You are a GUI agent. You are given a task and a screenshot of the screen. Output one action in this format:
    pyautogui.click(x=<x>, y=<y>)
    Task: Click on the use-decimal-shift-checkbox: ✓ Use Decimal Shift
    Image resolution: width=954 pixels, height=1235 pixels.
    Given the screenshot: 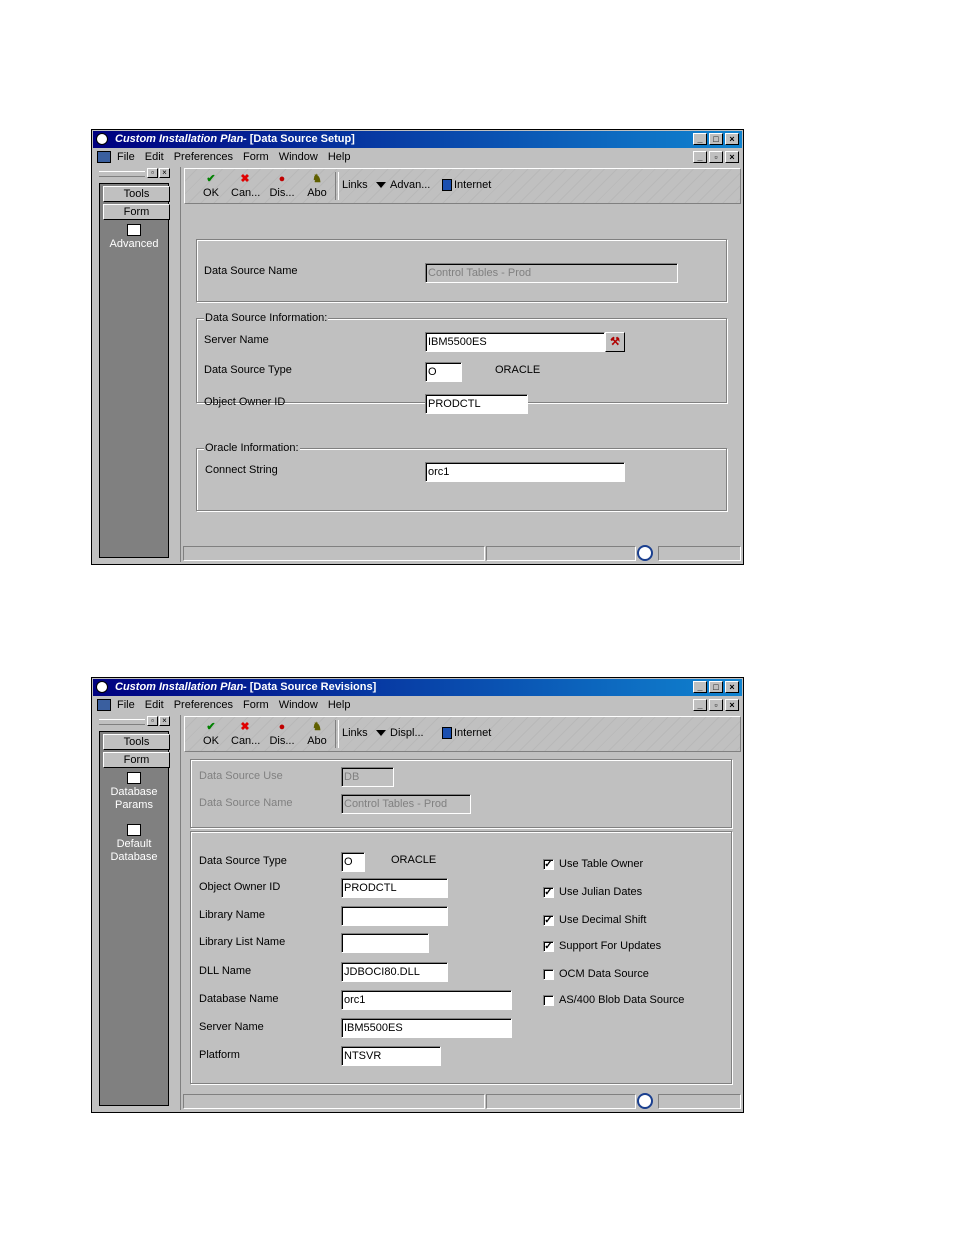 What is the action you would take?
    pyautogui.click(x=594, y=920)
    